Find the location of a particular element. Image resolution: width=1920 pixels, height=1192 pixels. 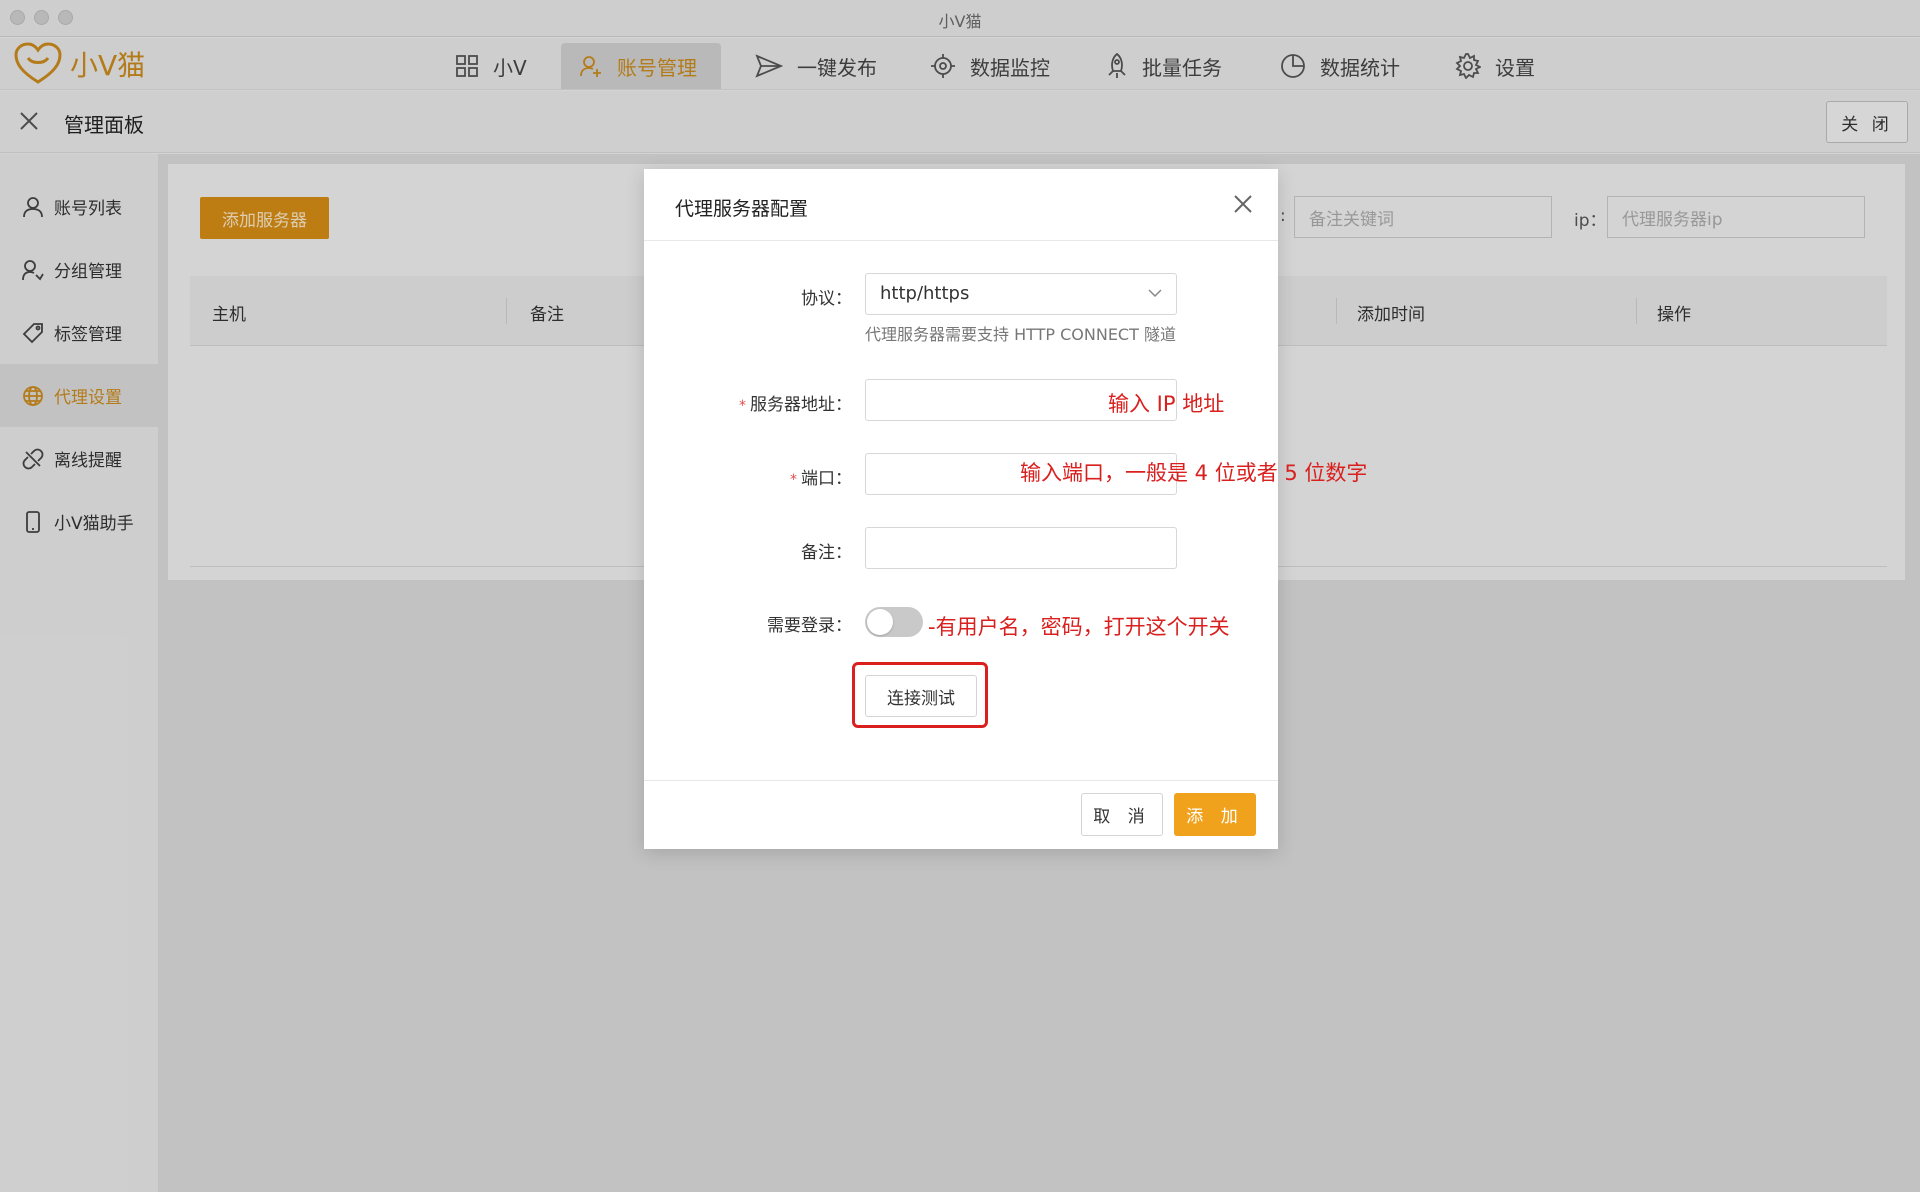

protocol-select: http/https is located at coordinates (1021, 294).